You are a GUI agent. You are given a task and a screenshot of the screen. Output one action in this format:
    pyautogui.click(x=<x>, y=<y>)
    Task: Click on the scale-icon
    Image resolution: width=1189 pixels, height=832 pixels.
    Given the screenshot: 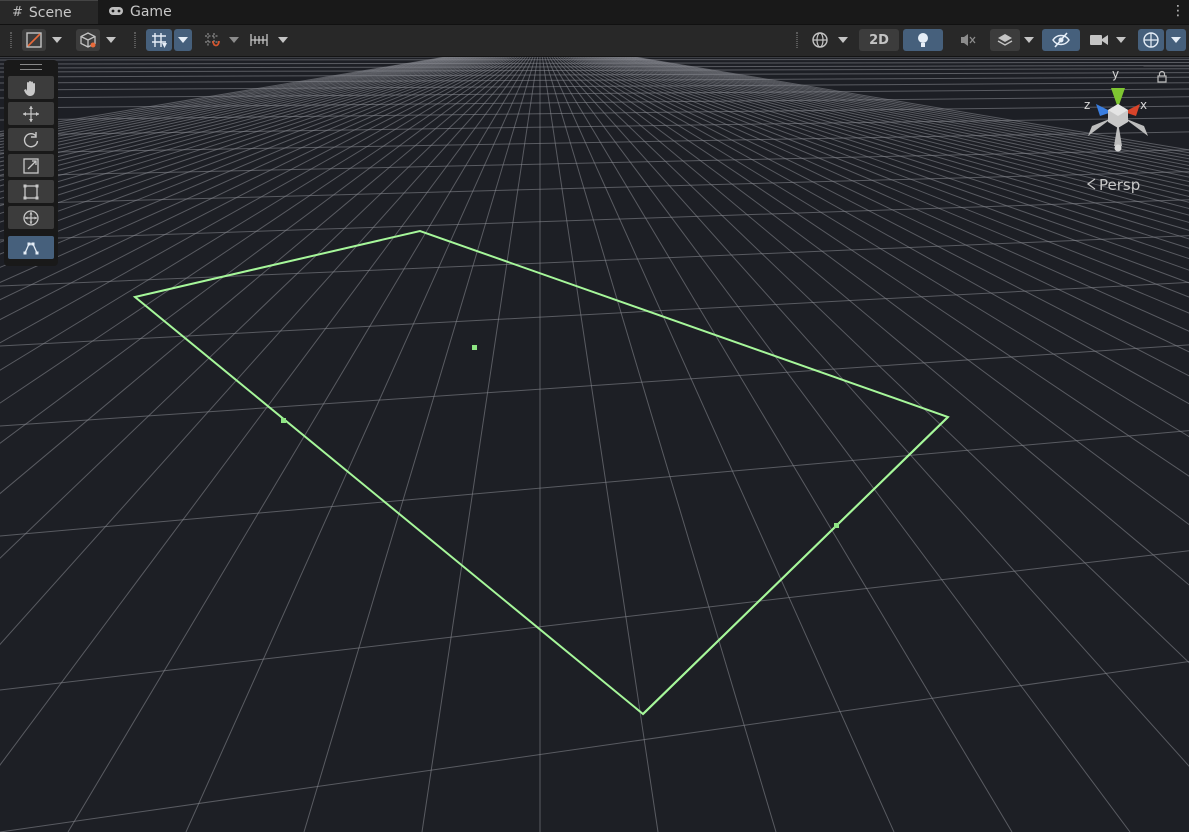 What is the action you would take?
    pyautogui.click(x=31, y=165)
    